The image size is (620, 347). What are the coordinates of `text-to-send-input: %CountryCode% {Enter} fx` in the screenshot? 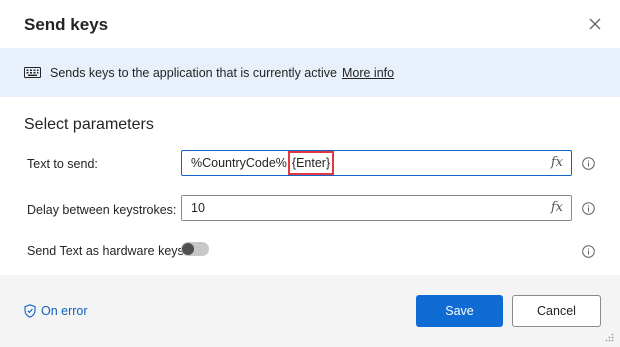 It's located at (376, 163).